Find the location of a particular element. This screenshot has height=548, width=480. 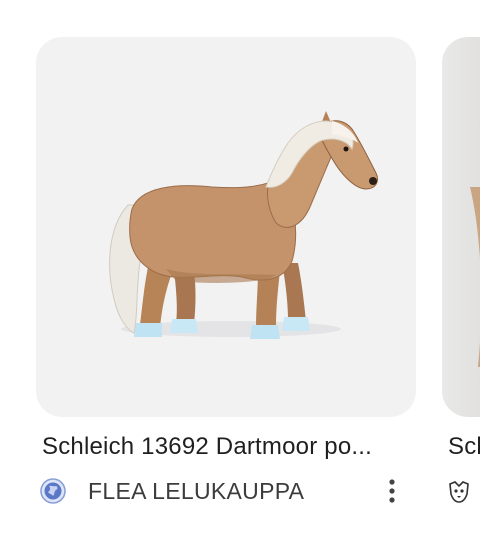

result-title: Scl is located at coordinates (464, 447).